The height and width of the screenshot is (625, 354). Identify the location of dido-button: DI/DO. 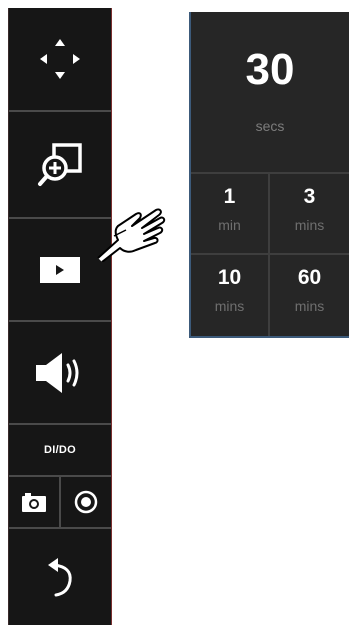
(60, 451).